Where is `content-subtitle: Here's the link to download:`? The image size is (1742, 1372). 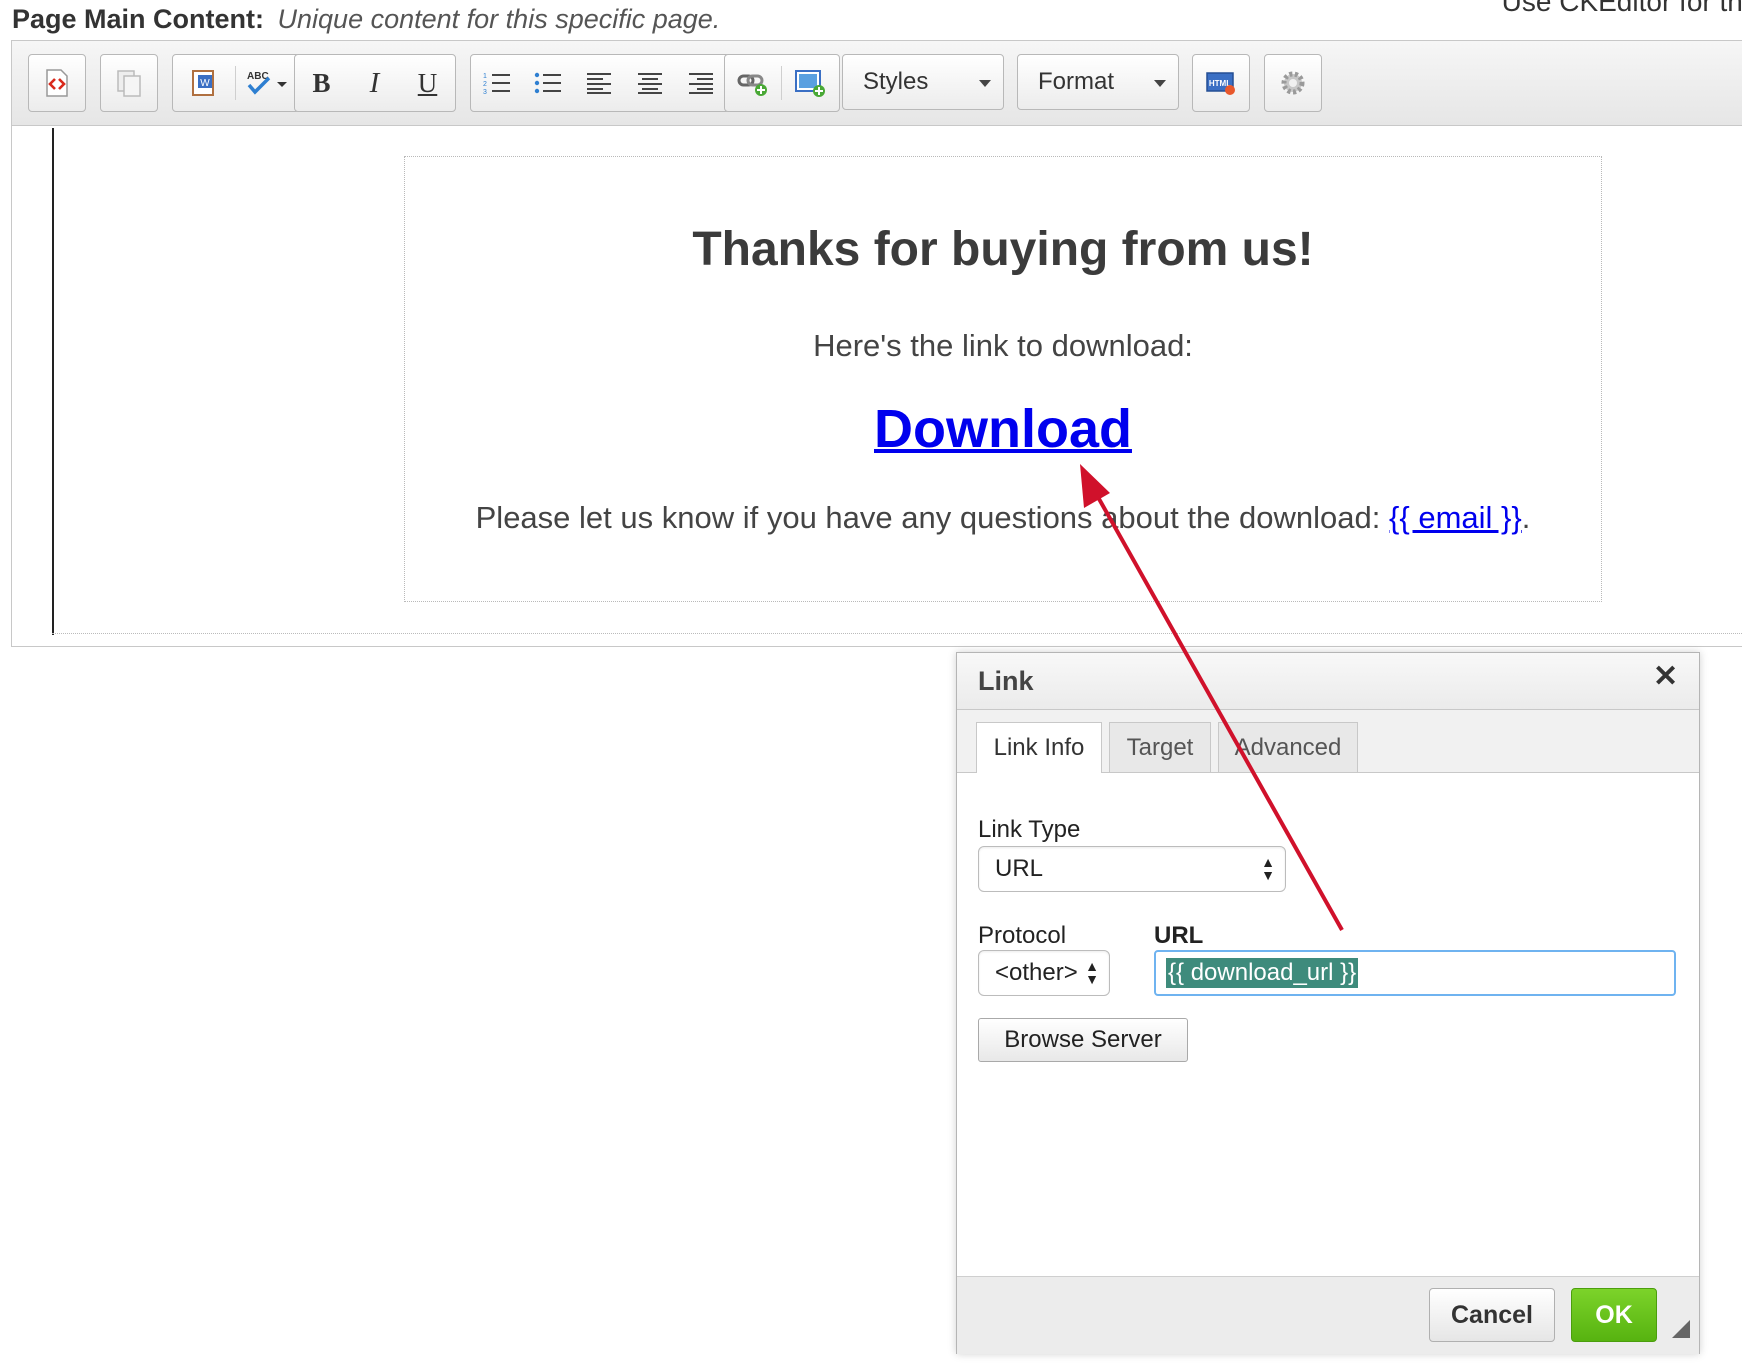 content-subtitle: Here's the link to download: is located at coordinates (1003, 345).